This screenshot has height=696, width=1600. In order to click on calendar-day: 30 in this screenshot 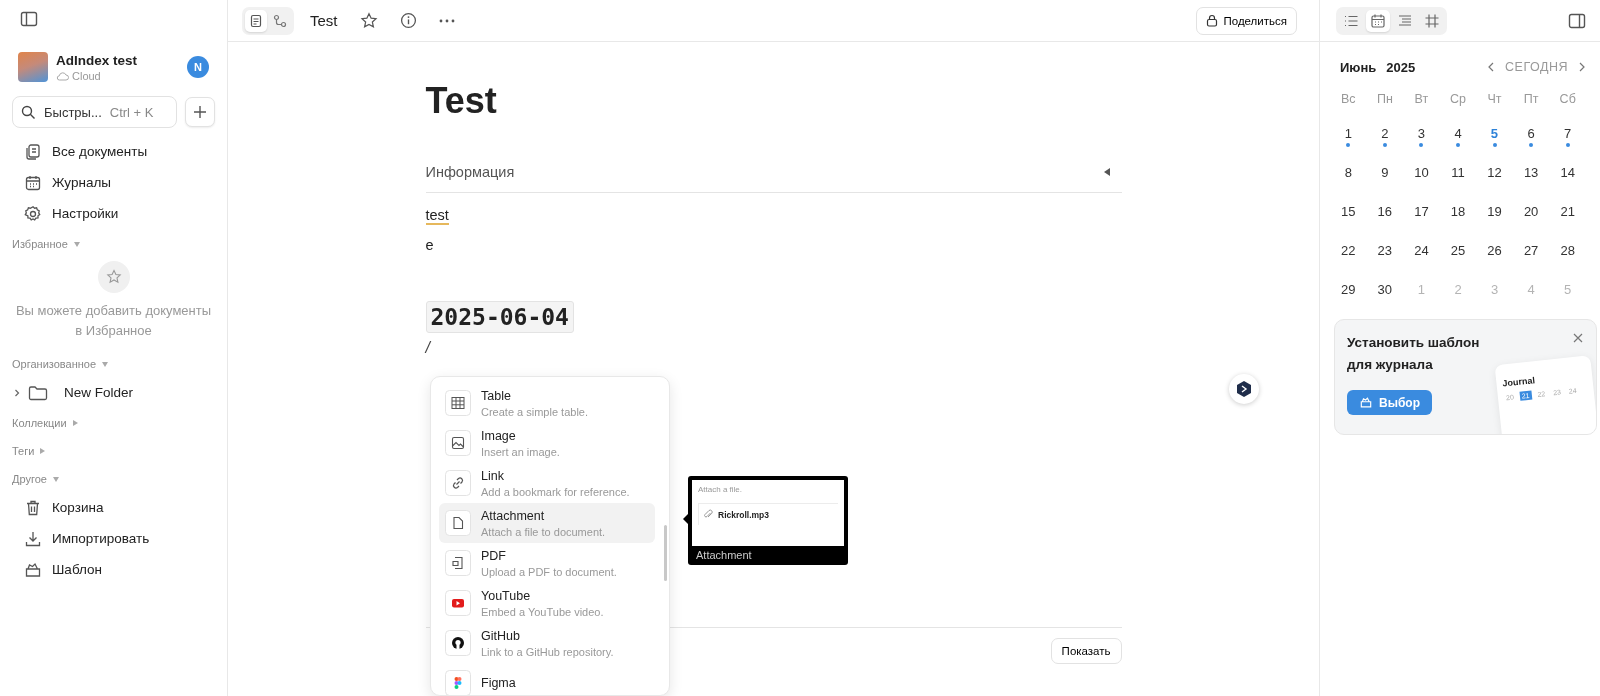, I will do `click(1385, 289)`.